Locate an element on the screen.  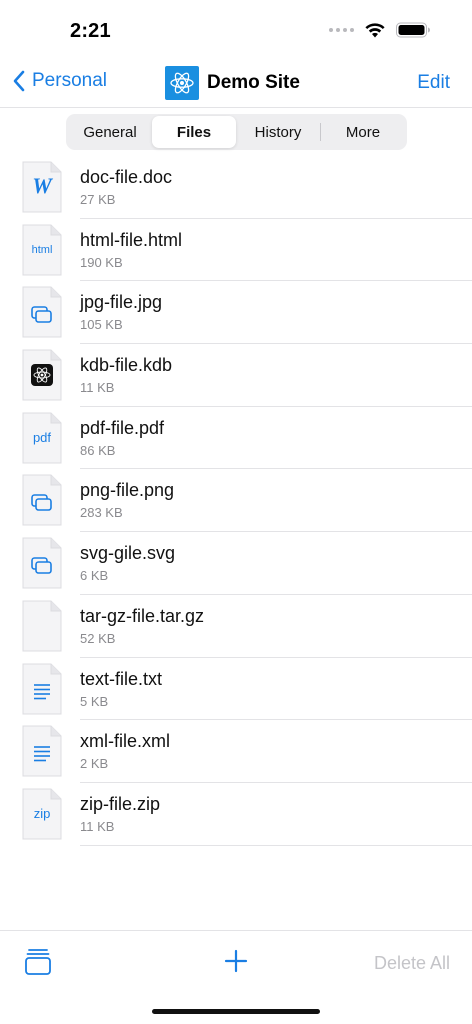
file-name: zip-file.zip is located at coordinates (120, 803).